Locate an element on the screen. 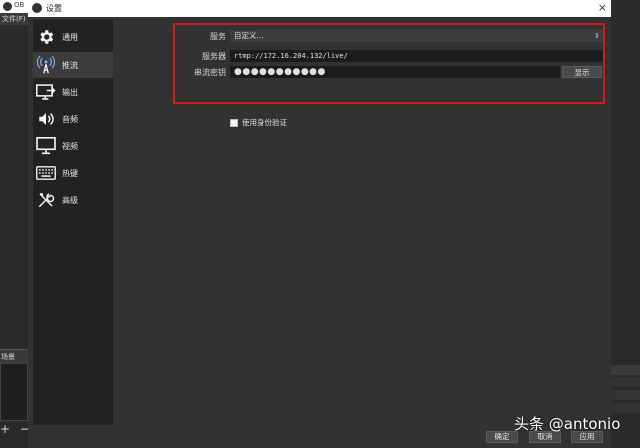 The image size is (640, 448). main-window-title: OB is located at coordinates (19, 5).